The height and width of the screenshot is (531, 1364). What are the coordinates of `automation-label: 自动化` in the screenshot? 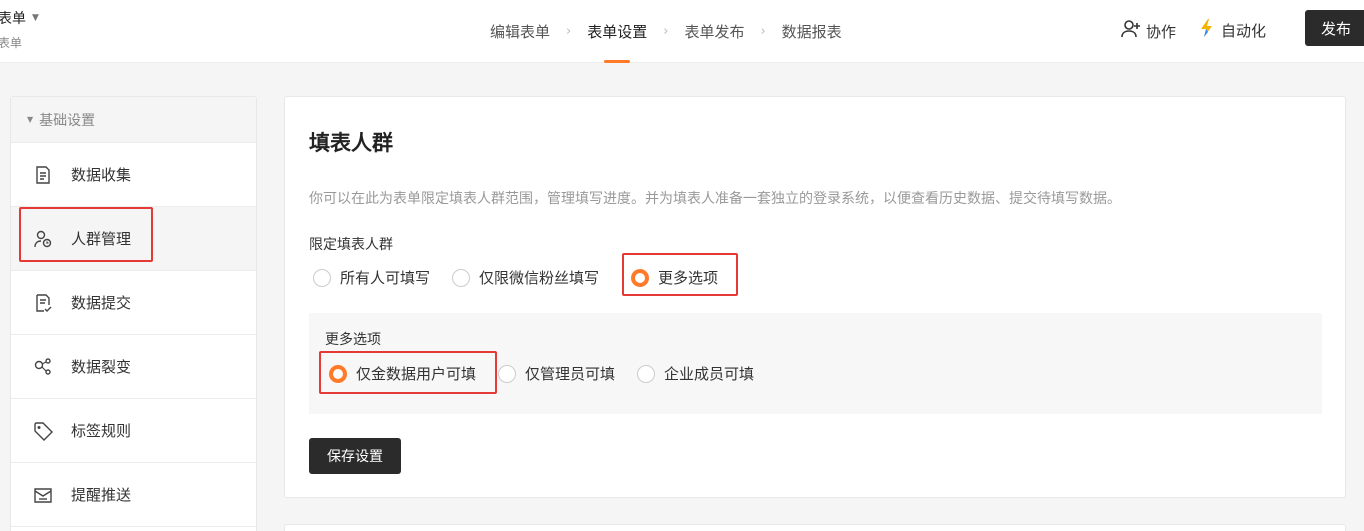 It's located at (1244, 30).